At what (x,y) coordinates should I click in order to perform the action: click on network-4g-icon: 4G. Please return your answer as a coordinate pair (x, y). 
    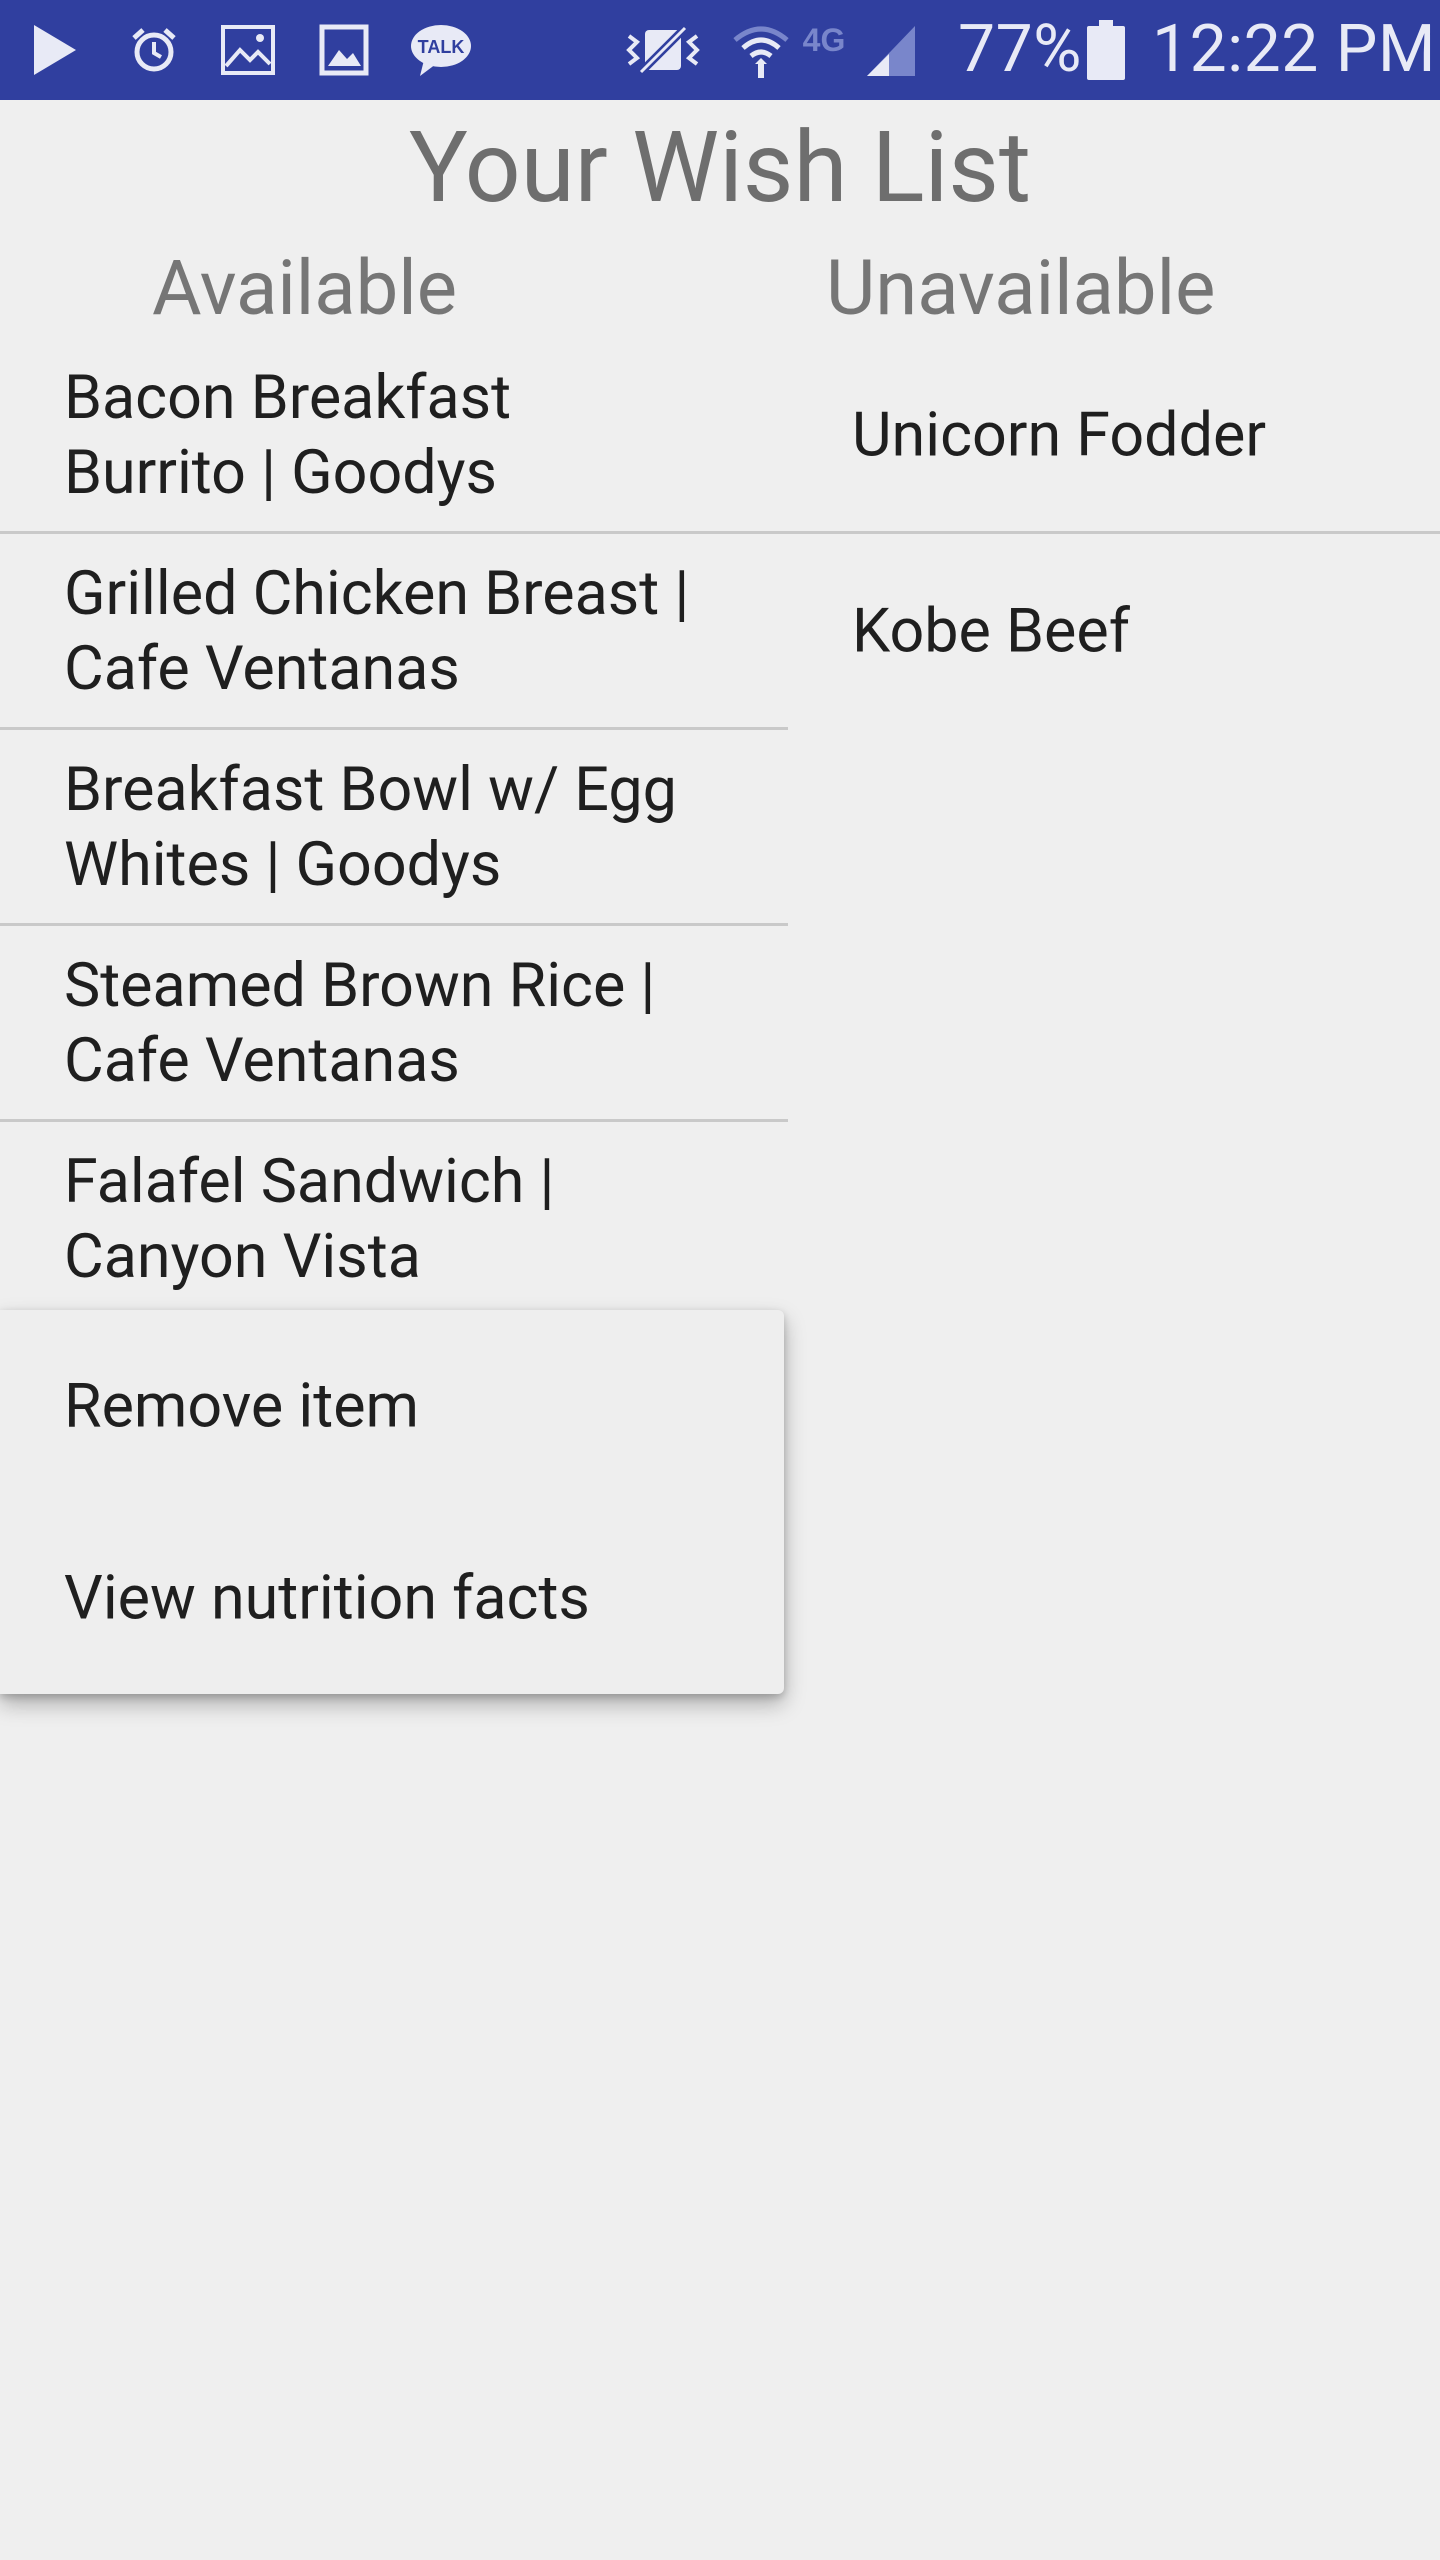
    Looking at the image, I should click on (824, 40).